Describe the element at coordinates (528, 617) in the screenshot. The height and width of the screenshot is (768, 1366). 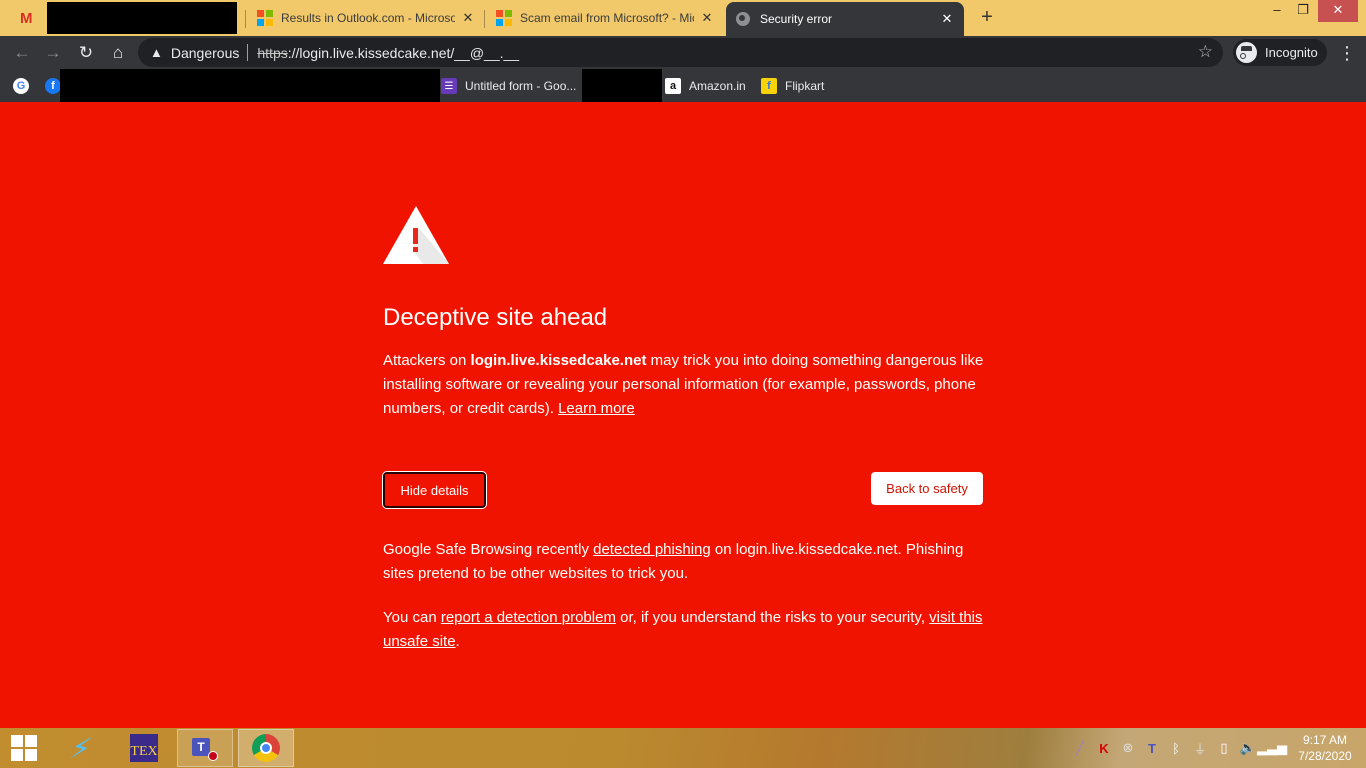
I see `report-detection-problem-link: report a detection problem` at that location.